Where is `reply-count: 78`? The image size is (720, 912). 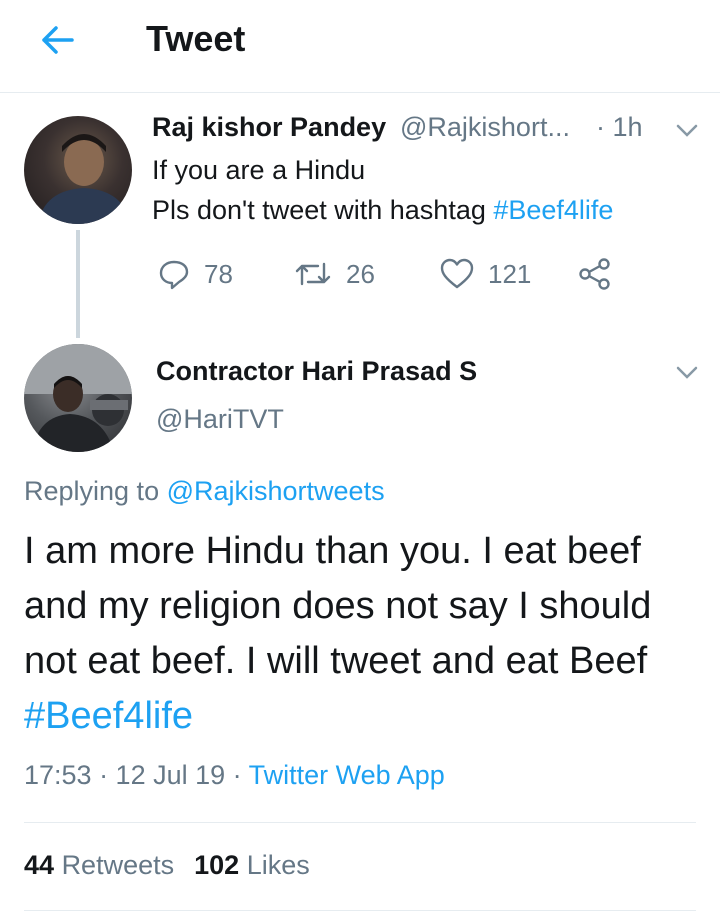 reply-count: 78 is located at coordinates (218, 273).